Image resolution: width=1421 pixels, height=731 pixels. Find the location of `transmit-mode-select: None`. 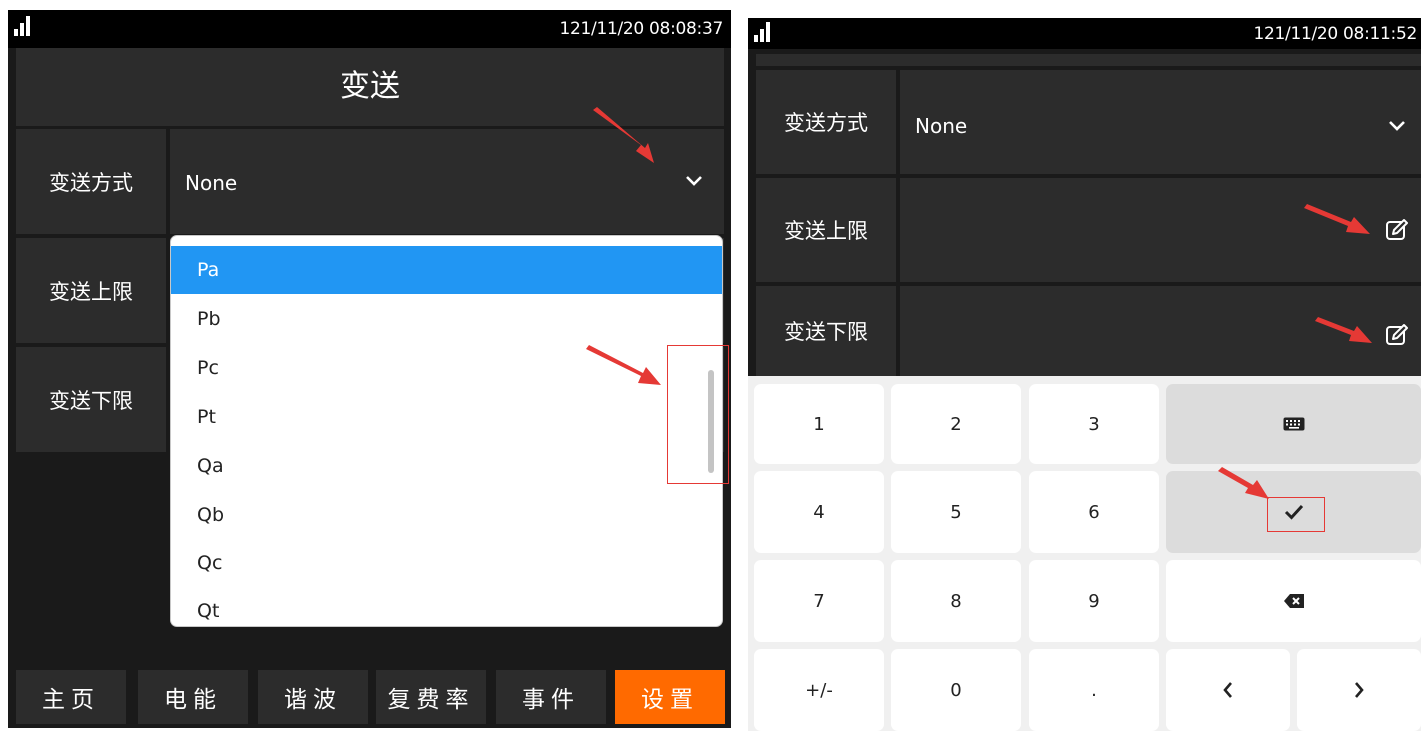

transmit-mode-select: None is located at coordinates (1160, 122).